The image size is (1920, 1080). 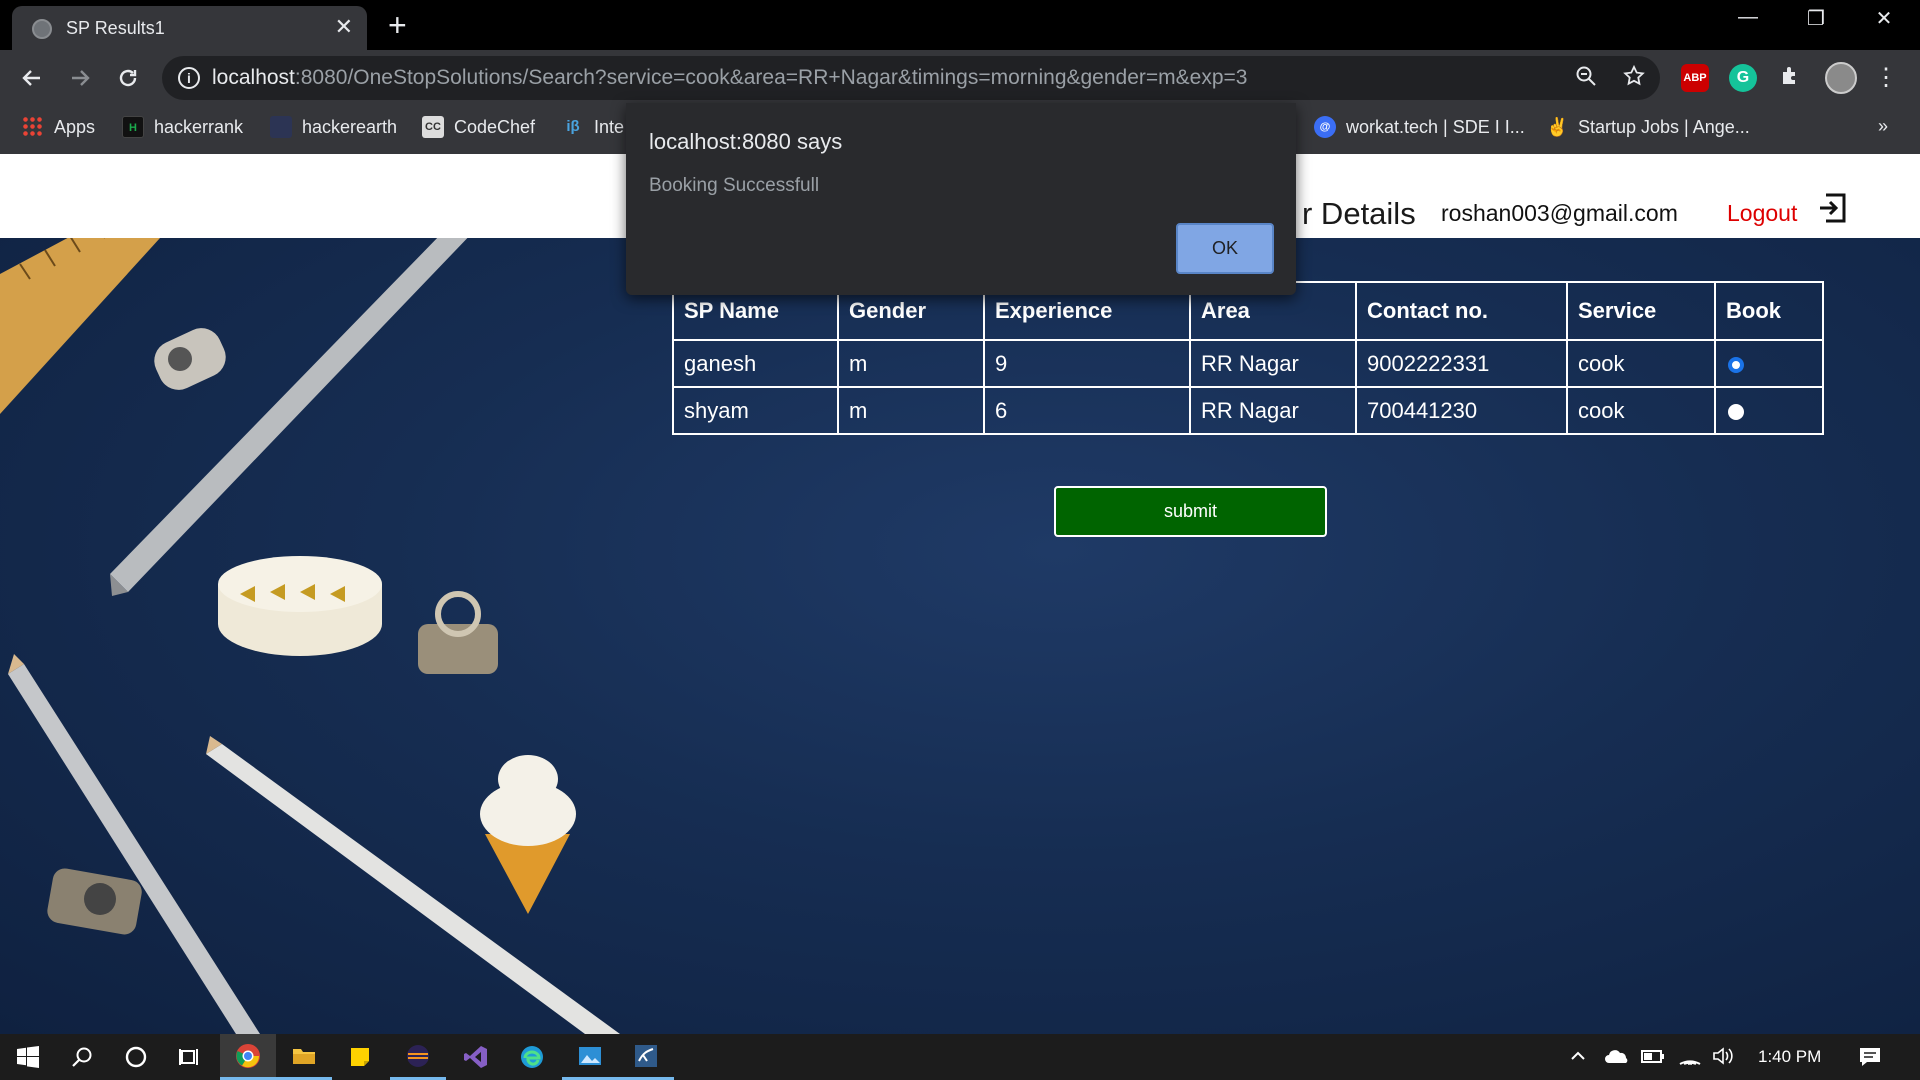 I want to click on browser-tab: SP Results1 ✕, so click(x=189, y=28).